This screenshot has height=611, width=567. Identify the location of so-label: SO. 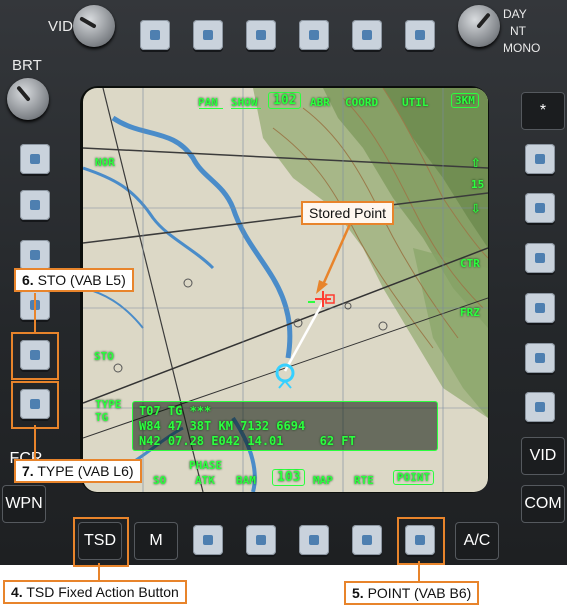
(160, 480).